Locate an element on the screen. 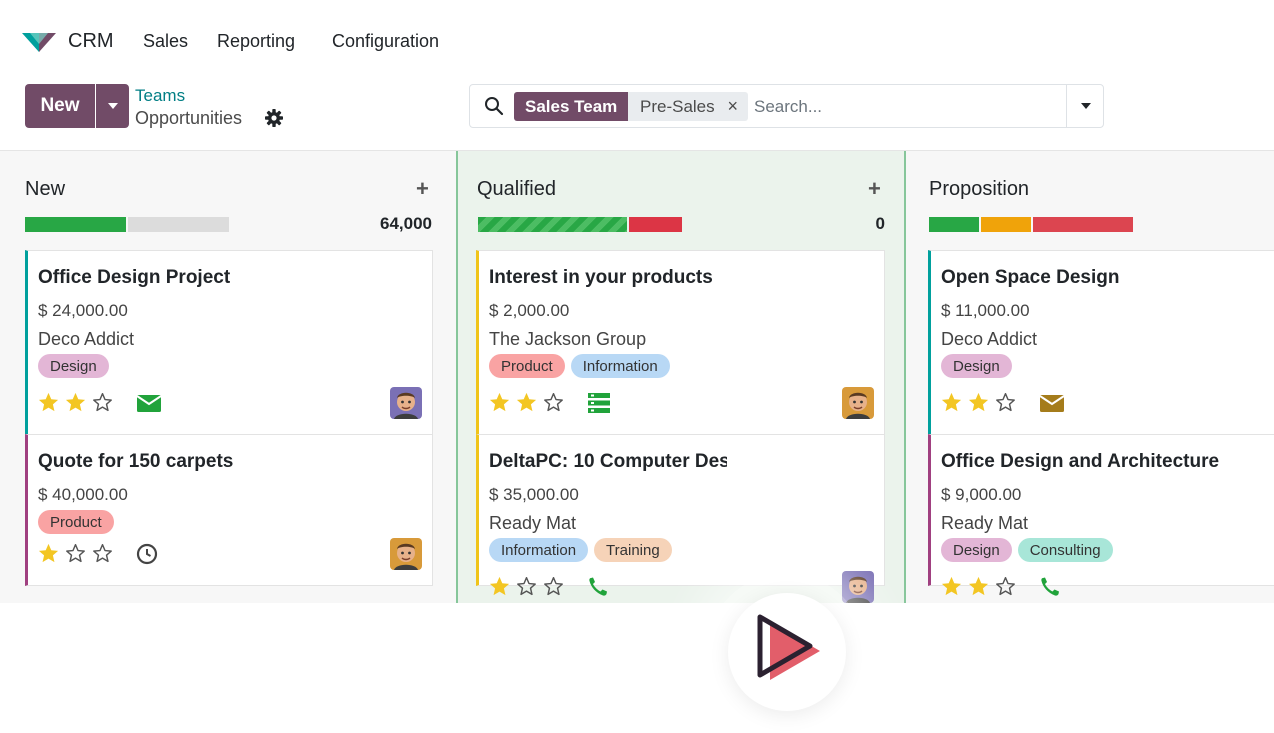 This screenshot has height=733, width=1274. card-amount: $ 11,000.00 is located at coordinates (985, 310).